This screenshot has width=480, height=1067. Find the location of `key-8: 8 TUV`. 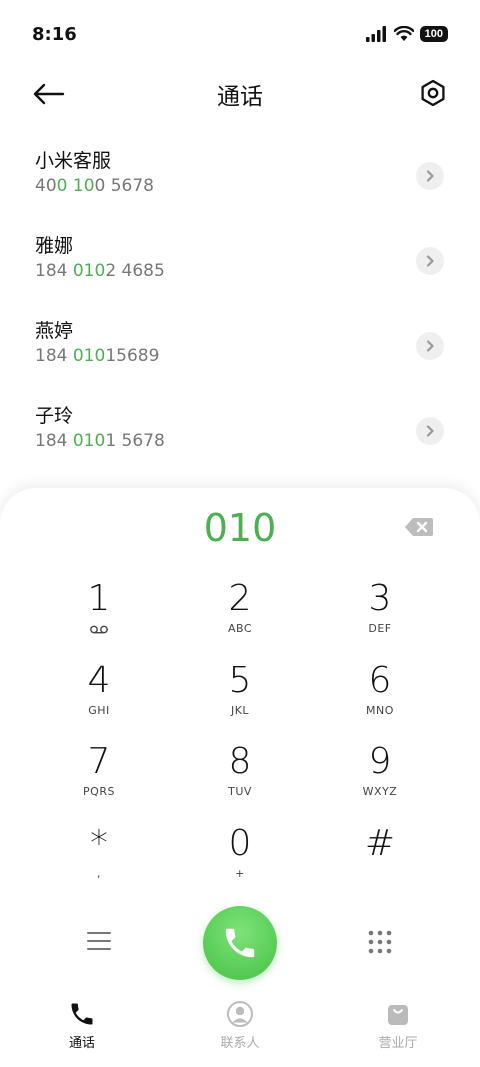

key-8: 8 TUV is located at coordinates (240, 777).